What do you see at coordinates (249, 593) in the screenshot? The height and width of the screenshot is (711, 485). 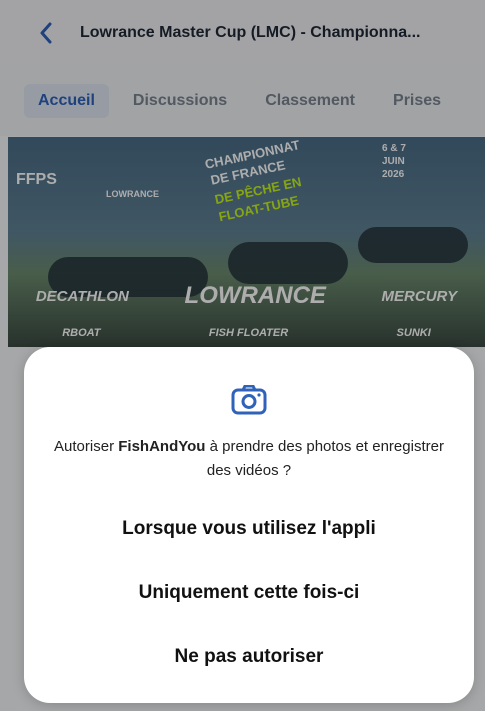 I see `allow-once-button: Uniquement cette fois-ci` at bounding box center [249, 593].